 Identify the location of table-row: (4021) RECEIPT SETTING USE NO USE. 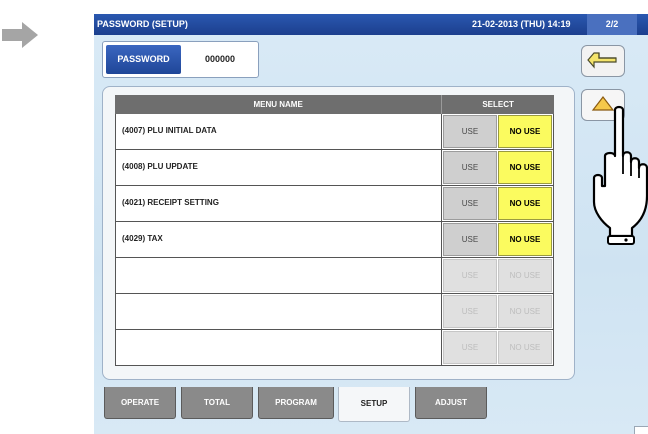
(334, 204).